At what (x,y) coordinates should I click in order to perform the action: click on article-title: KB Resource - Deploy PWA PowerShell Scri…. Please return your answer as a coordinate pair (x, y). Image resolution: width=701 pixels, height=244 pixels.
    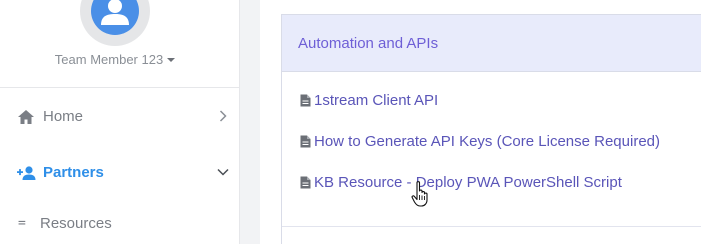
    Looking at the image, I should click on (468, 182).